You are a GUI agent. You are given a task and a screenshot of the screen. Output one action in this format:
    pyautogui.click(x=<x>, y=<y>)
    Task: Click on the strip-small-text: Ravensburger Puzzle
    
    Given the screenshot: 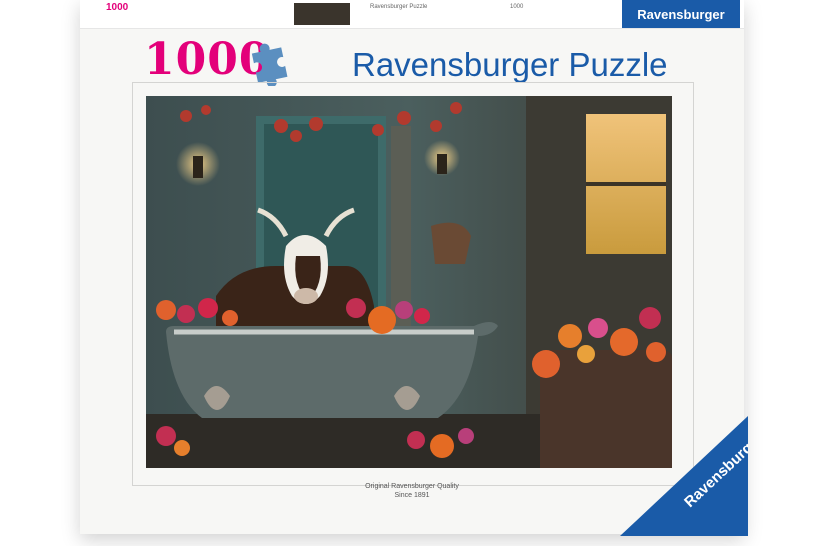 What is the action you would take?
    pyautogui.click(x=399, y=7)
    